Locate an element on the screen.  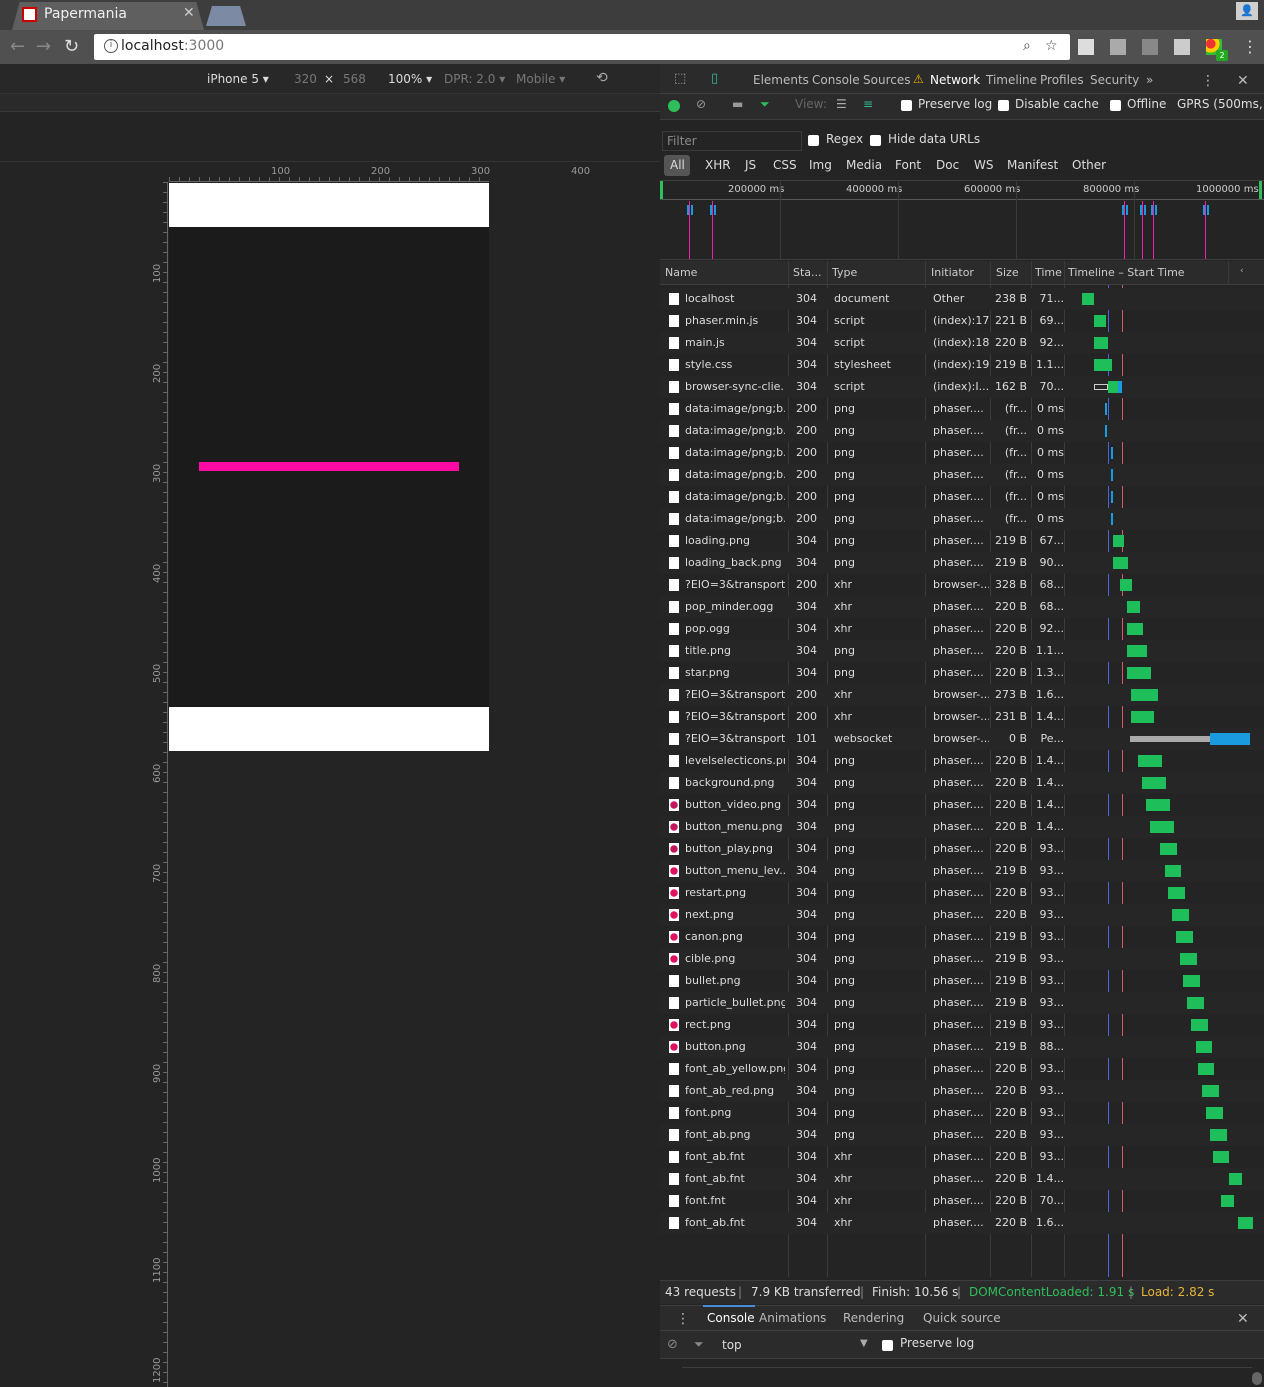
type-filter-all: All is located at coordinates (677, 165).